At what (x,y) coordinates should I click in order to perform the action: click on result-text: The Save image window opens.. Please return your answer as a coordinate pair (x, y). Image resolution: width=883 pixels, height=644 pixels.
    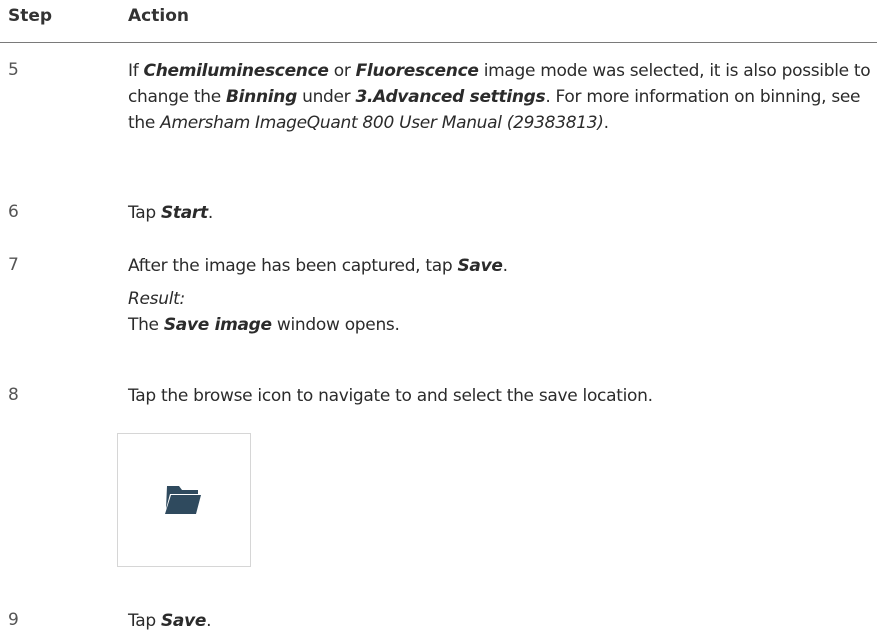
    Looking at the image, I should click on (264, 325).